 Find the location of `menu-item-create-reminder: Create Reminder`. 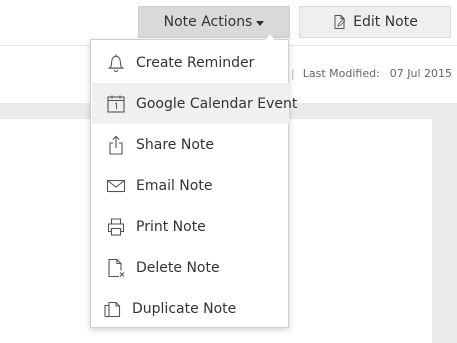

menu-item-create-reminder: Create Reminder is located at coordinates (190, 62).